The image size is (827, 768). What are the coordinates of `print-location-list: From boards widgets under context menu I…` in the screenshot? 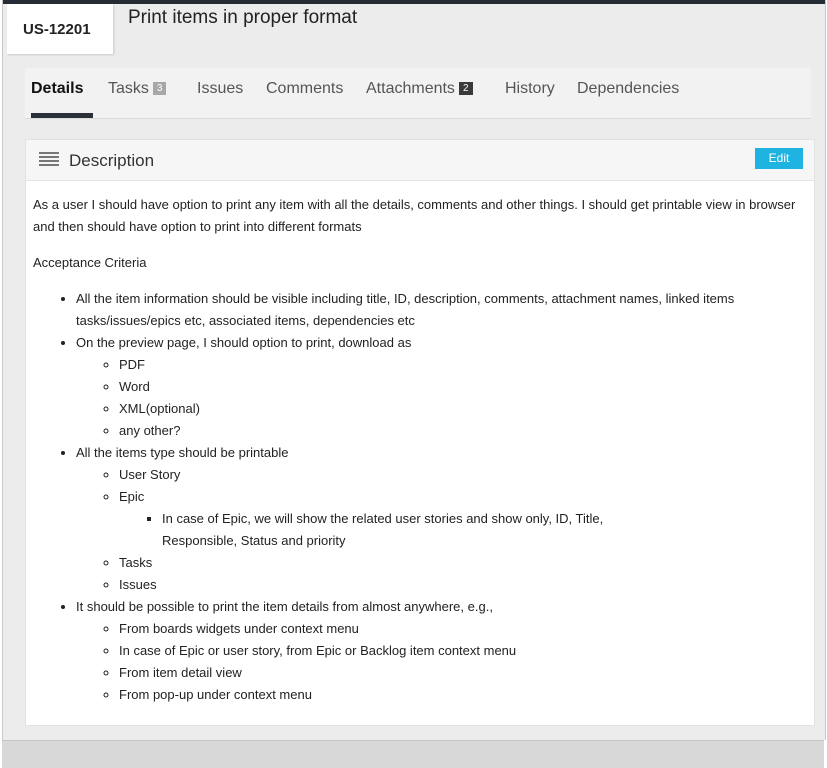 It's located at (439, 662).